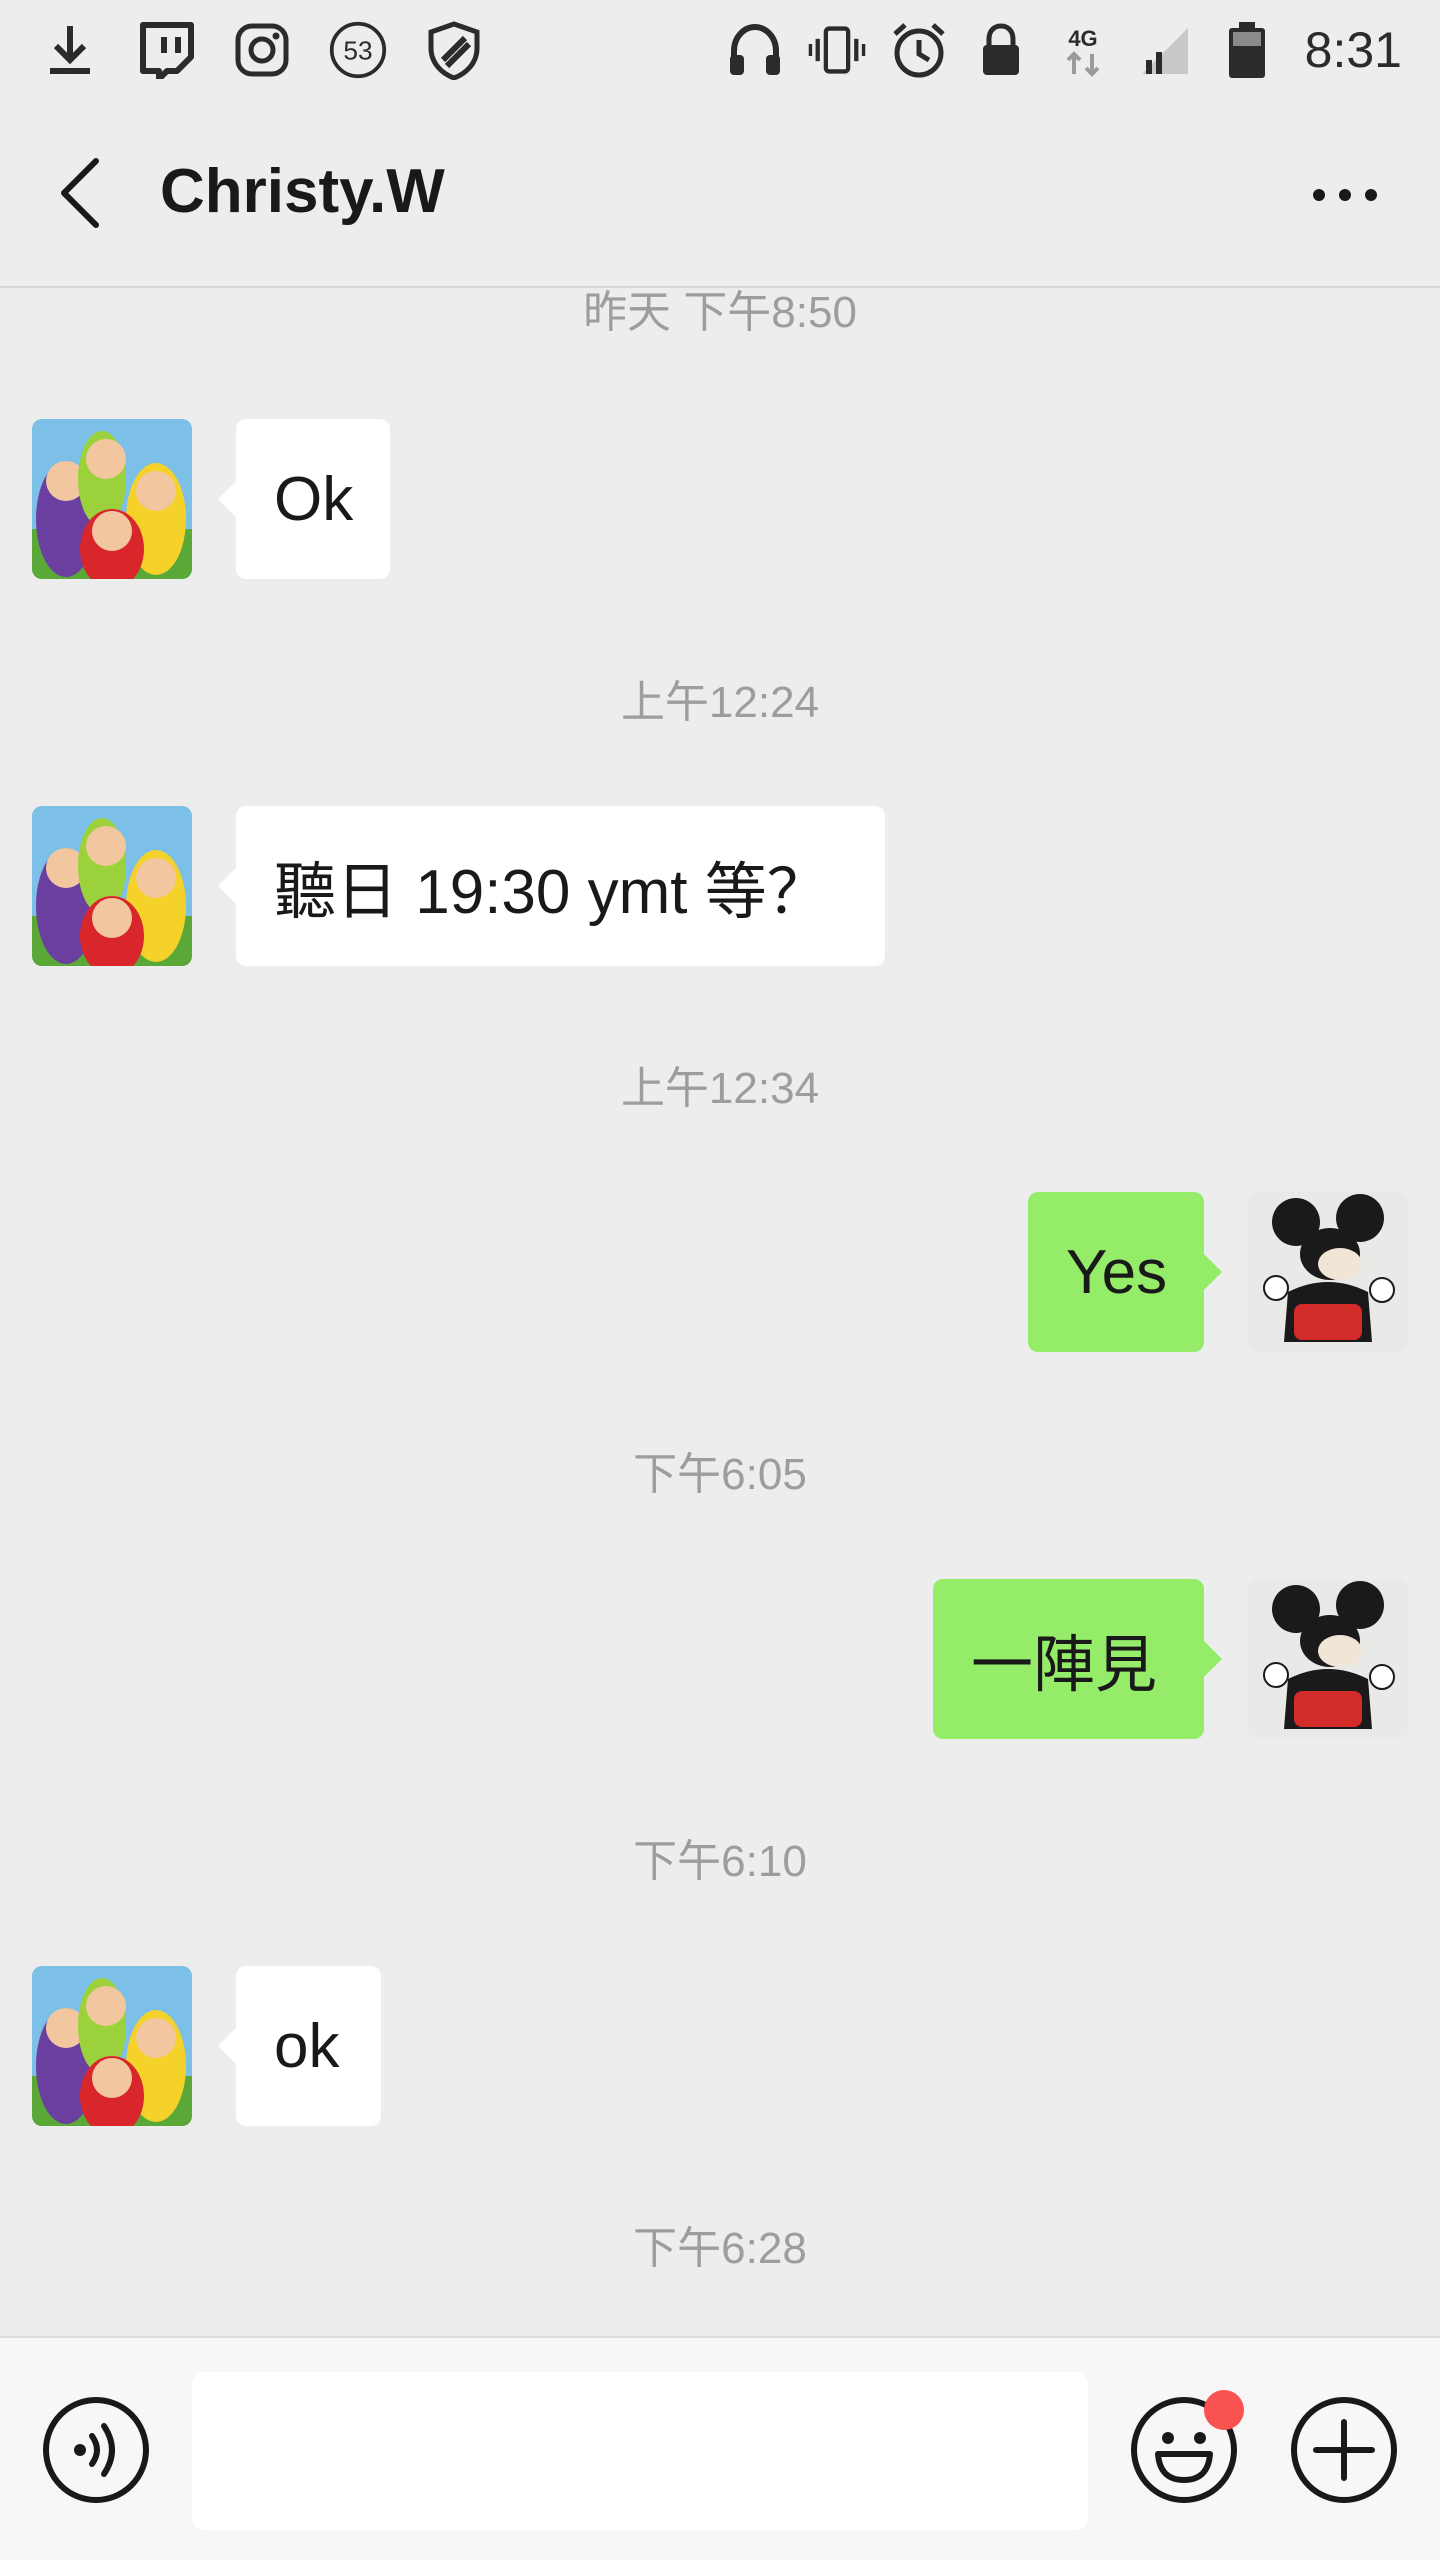 The image size is (1440, 2560). What do you see at coordinates (919, 50) in the screenshot?
I see `alarm-icon` at bounding box center [919, 50].